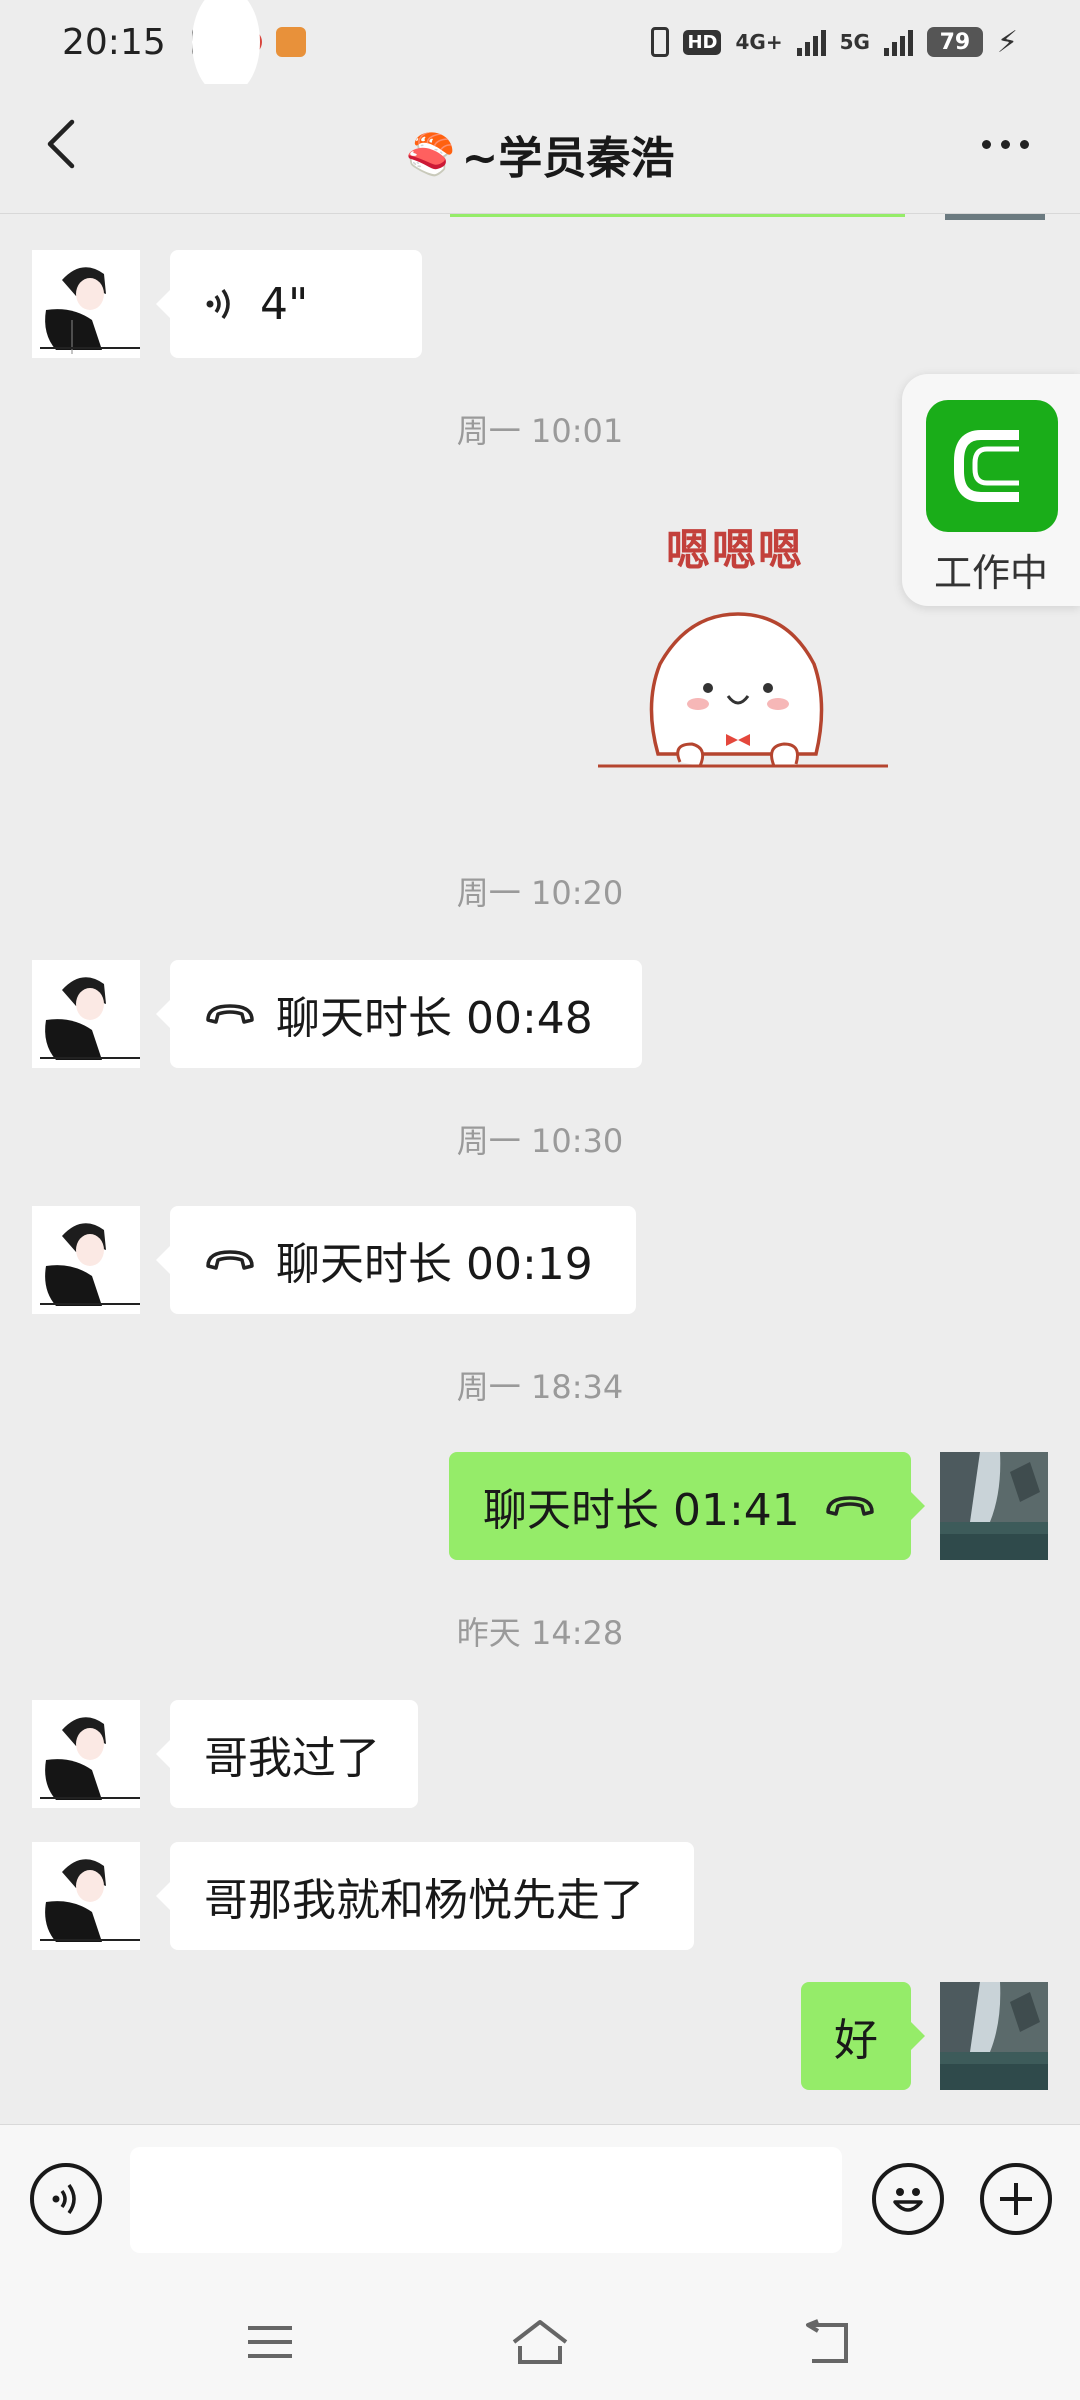  I want to click on self-call-record-bubble: 聊天时长 01:41, so click(687, 1506).